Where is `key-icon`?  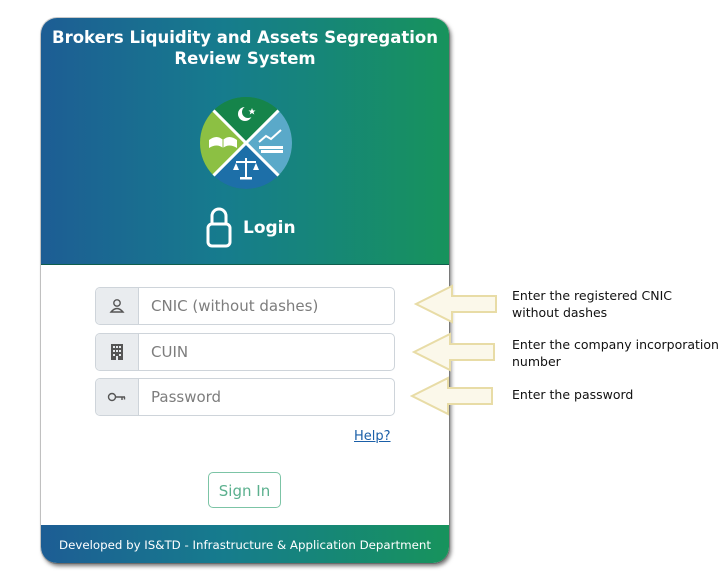
key-icon is located at coordinates (117, 397).